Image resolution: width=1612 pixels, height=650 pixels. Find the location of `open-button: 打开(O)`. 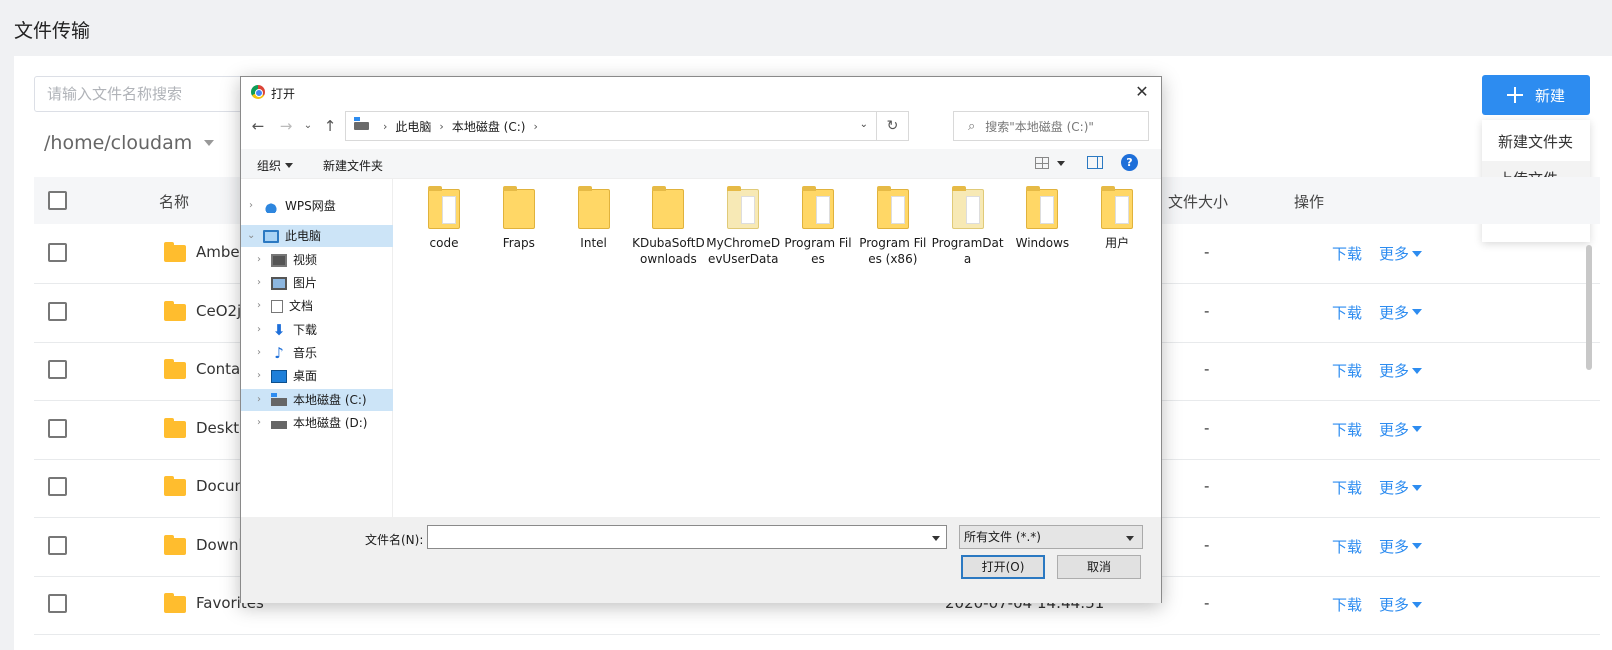

open-button: 打开(O) is located at coordinates (1003, 567).